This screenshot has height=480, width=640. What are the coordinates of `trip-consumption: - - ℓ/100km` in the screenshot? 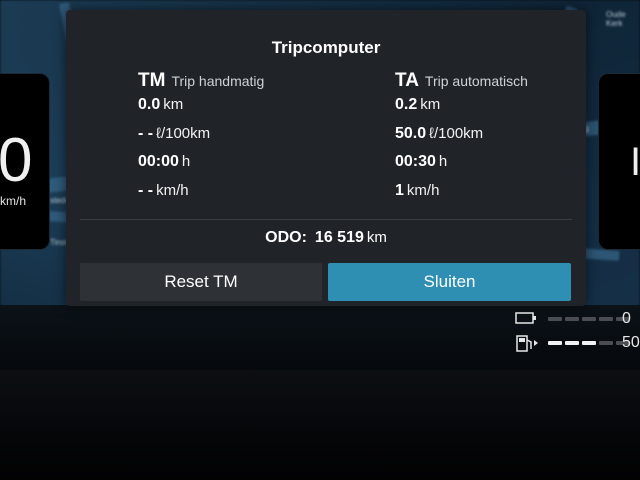 It's located at (201, 139).